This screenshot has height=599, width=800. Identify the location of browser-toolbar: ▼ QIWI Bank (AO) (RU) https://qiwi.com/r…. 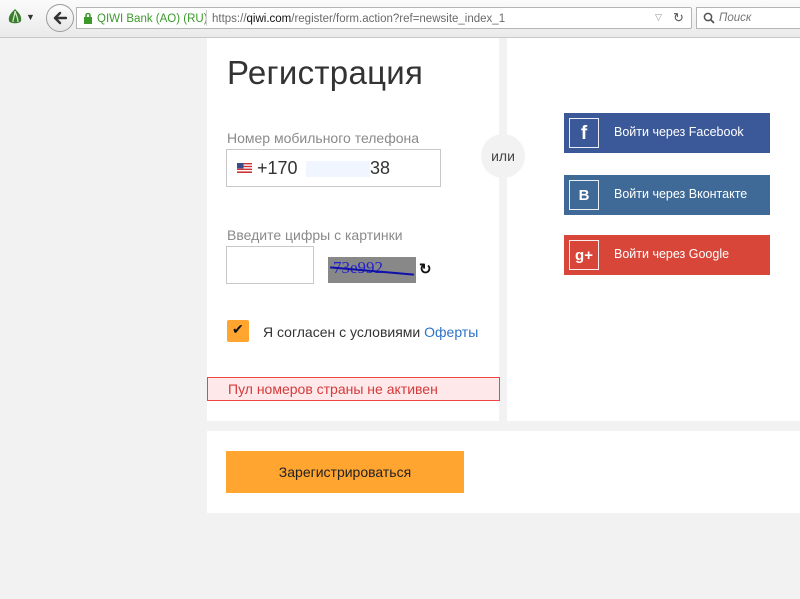
(400, 19).